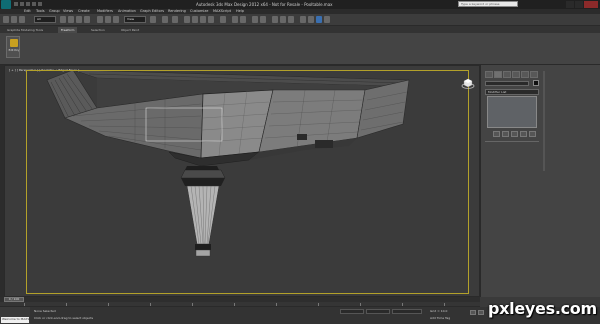 The width and height of the screenshot is (600, 324). What do you see at coordinates (45, 19) in the screenshot?
I see `selection-filter-dropdown: All` at bounding box center [45, 19].